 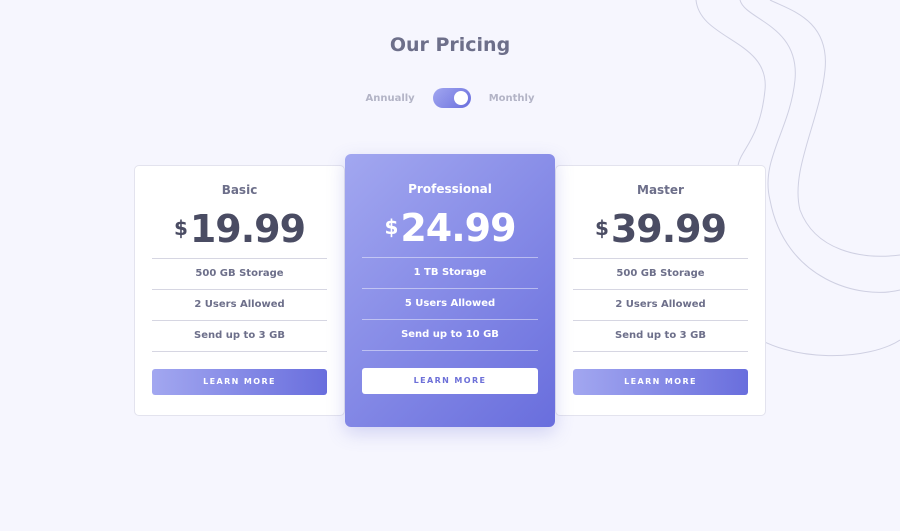 I want to click on learn-more-button-basic: LEARN MORE, so click(x=239, y=382).